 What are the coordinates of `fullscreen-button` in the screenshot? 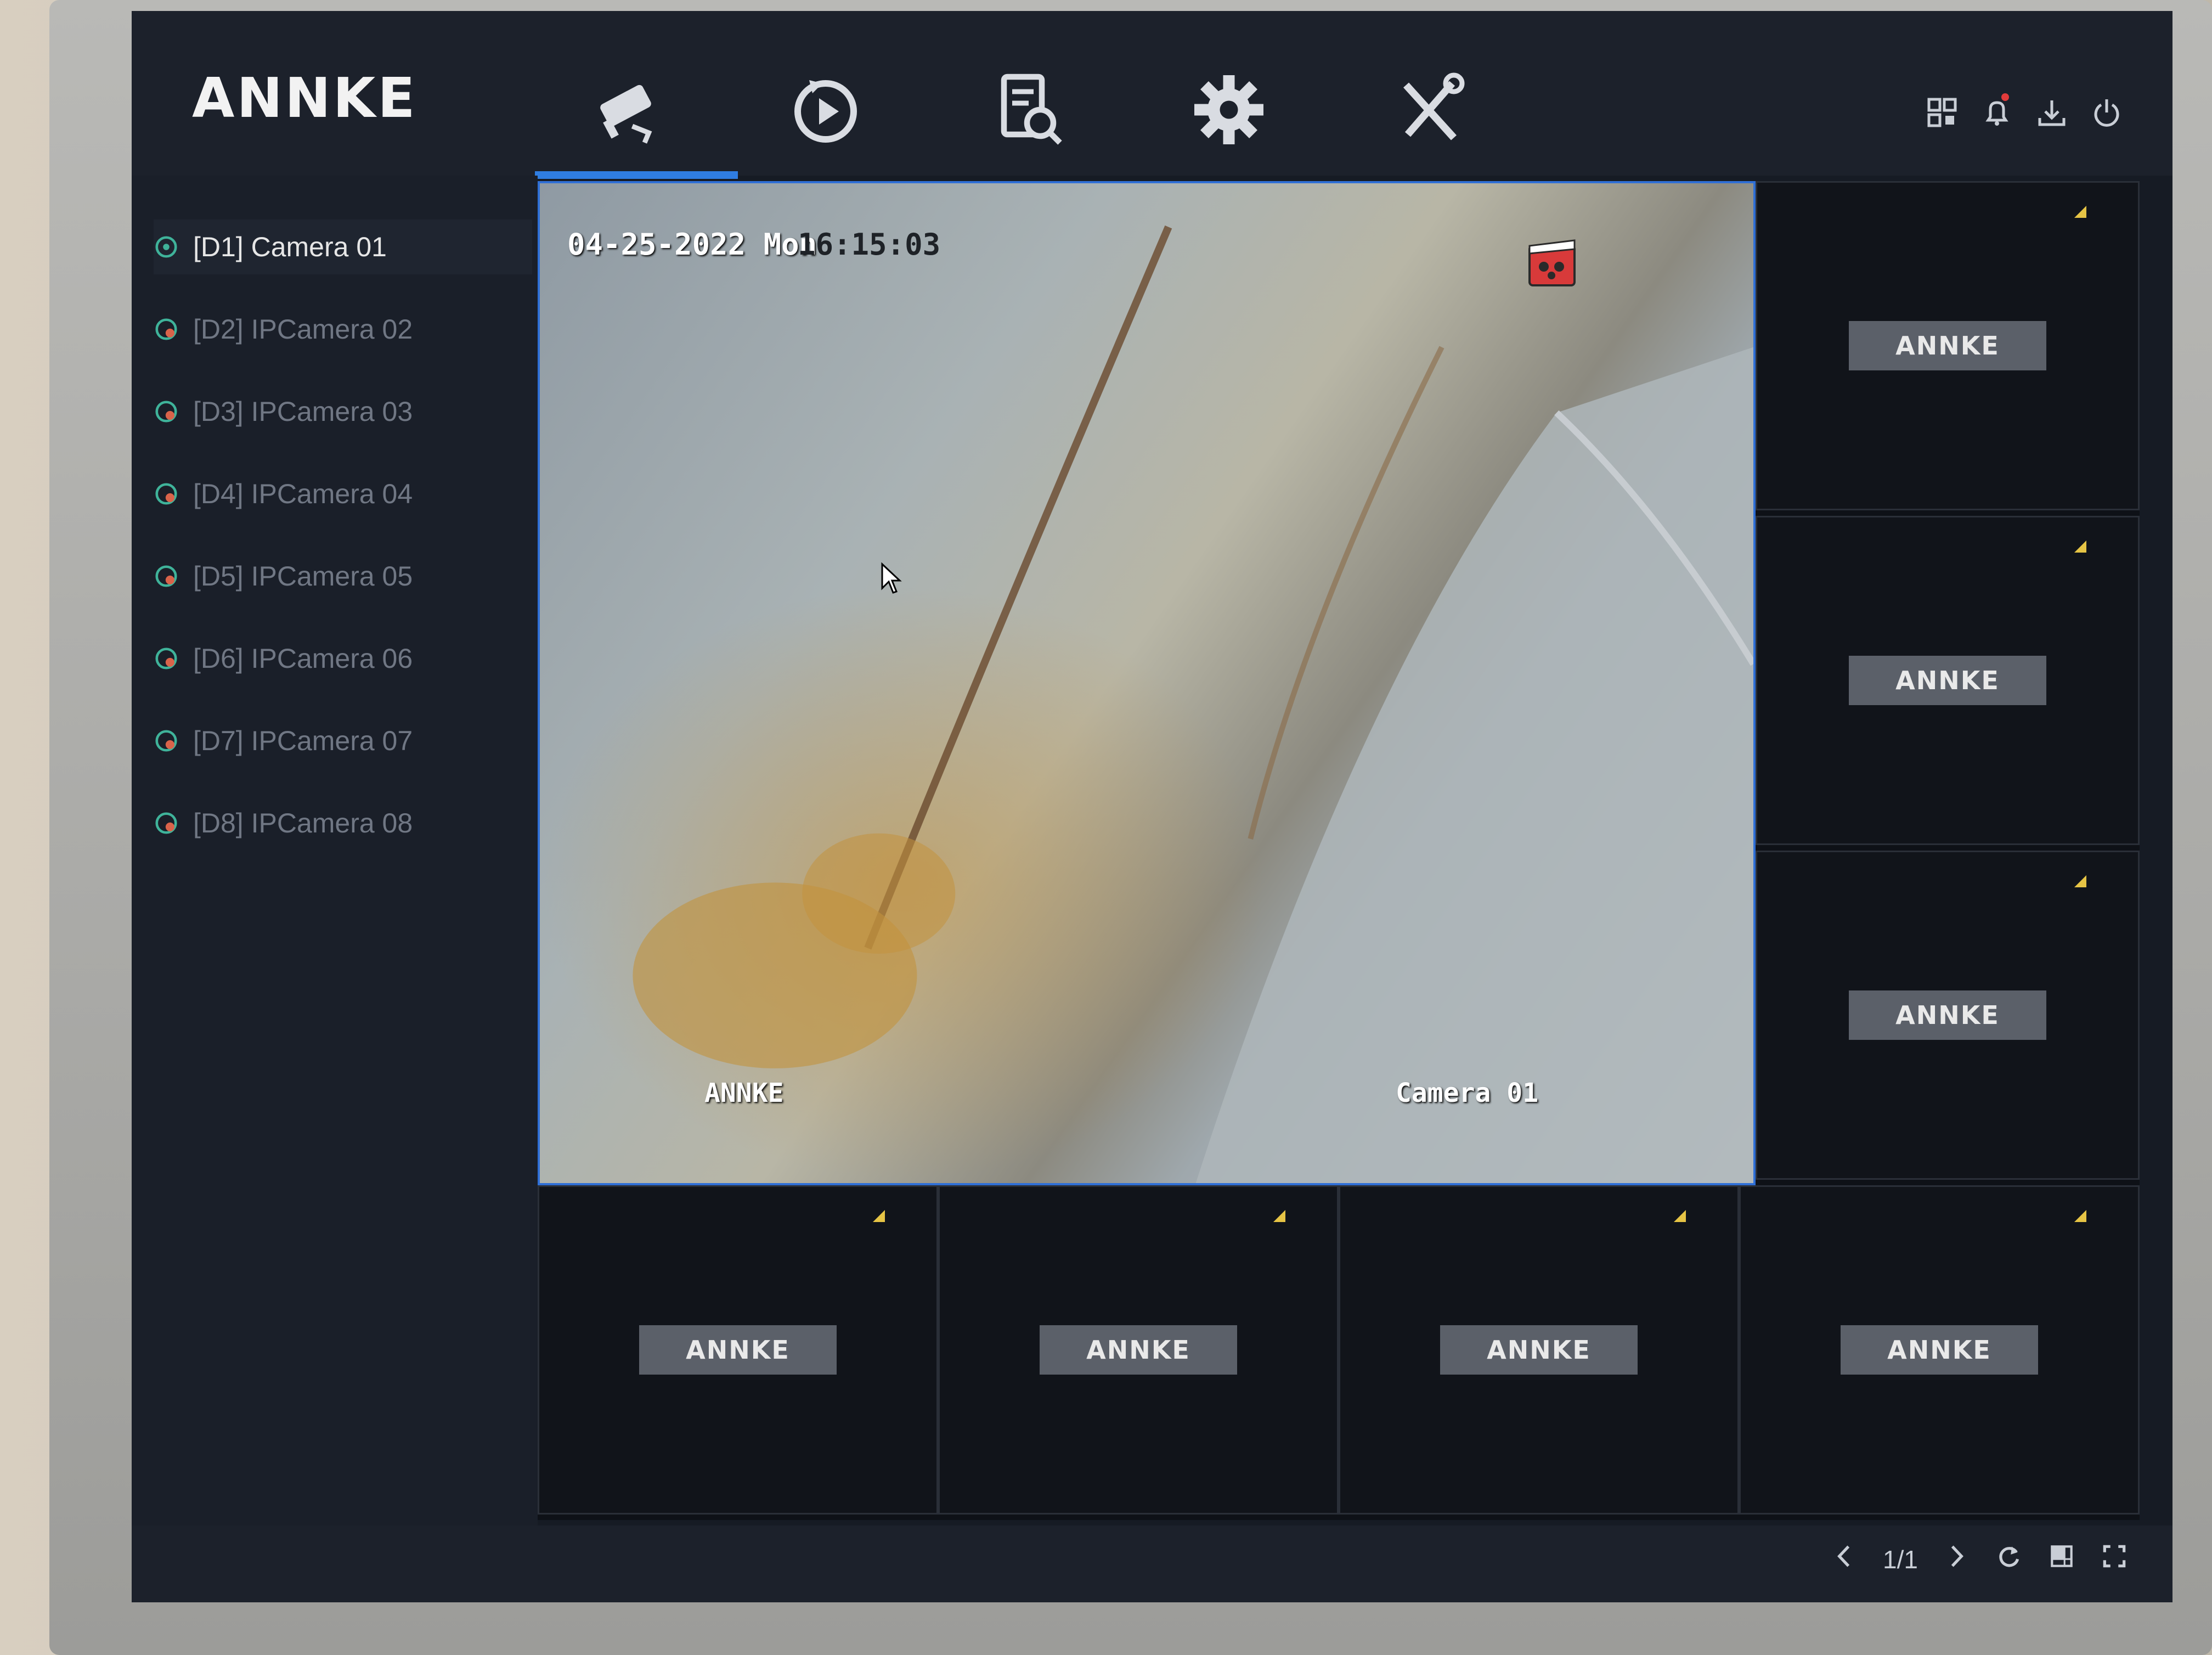 It's located at (2114, 1559).